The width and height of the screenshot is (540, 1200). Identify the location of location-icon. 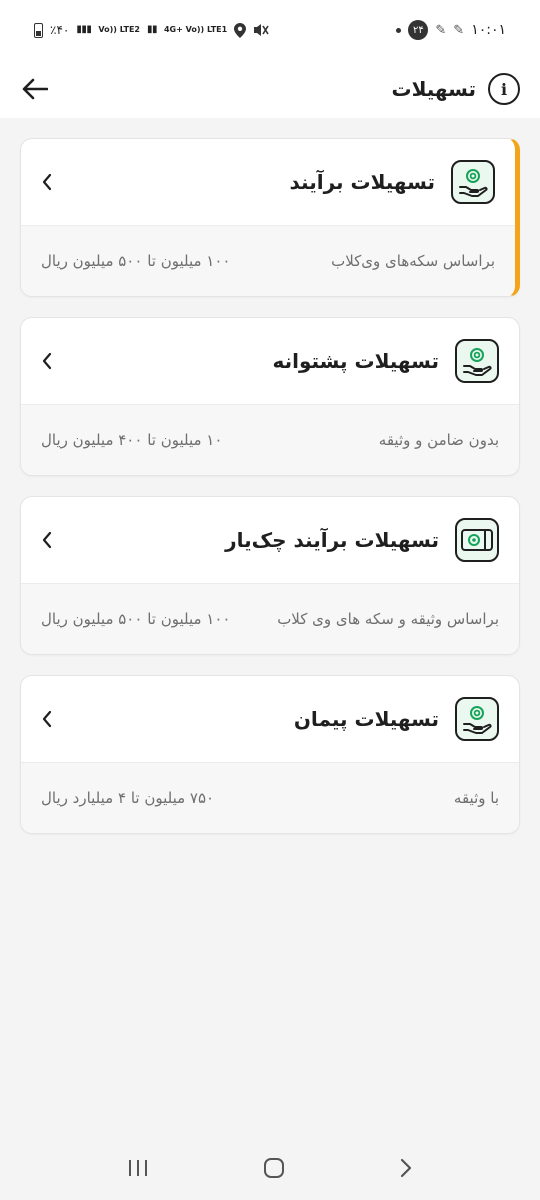
(240, 30).